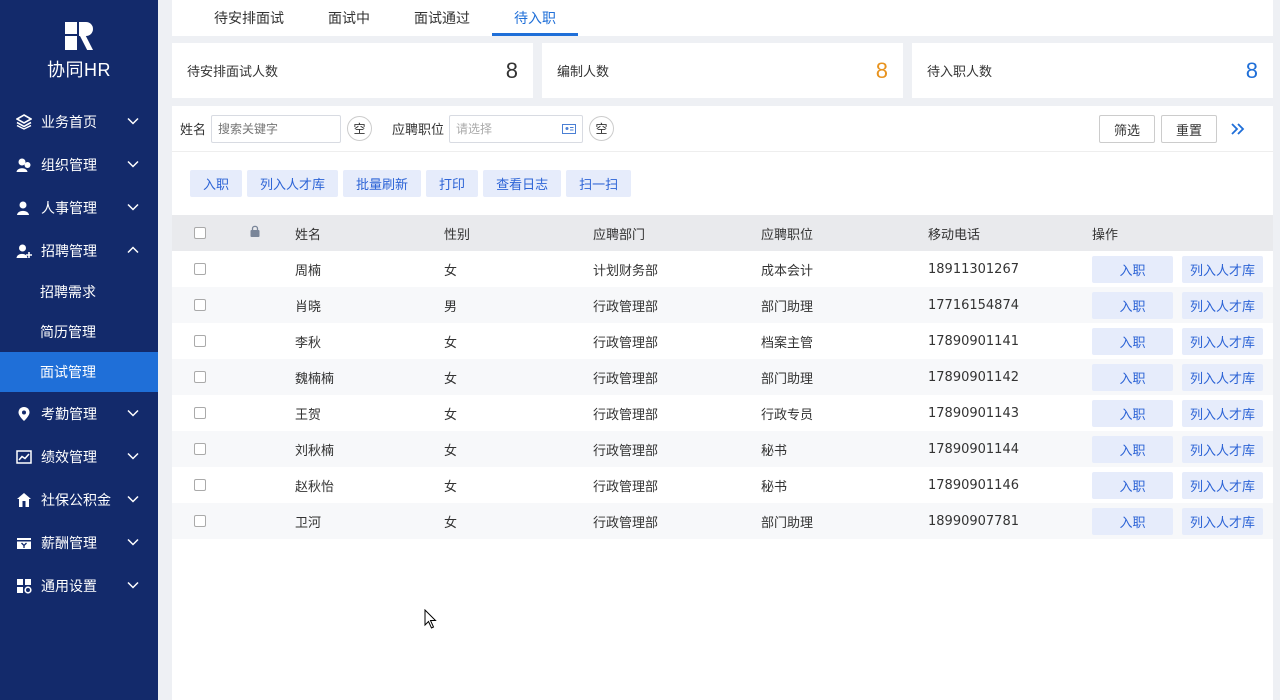  Describe the element at coordinates (722, 129) in the screenshot. I see `filter-bar: 姓名 空 应聘职位 请选择 空 筛选 重置` at that location.